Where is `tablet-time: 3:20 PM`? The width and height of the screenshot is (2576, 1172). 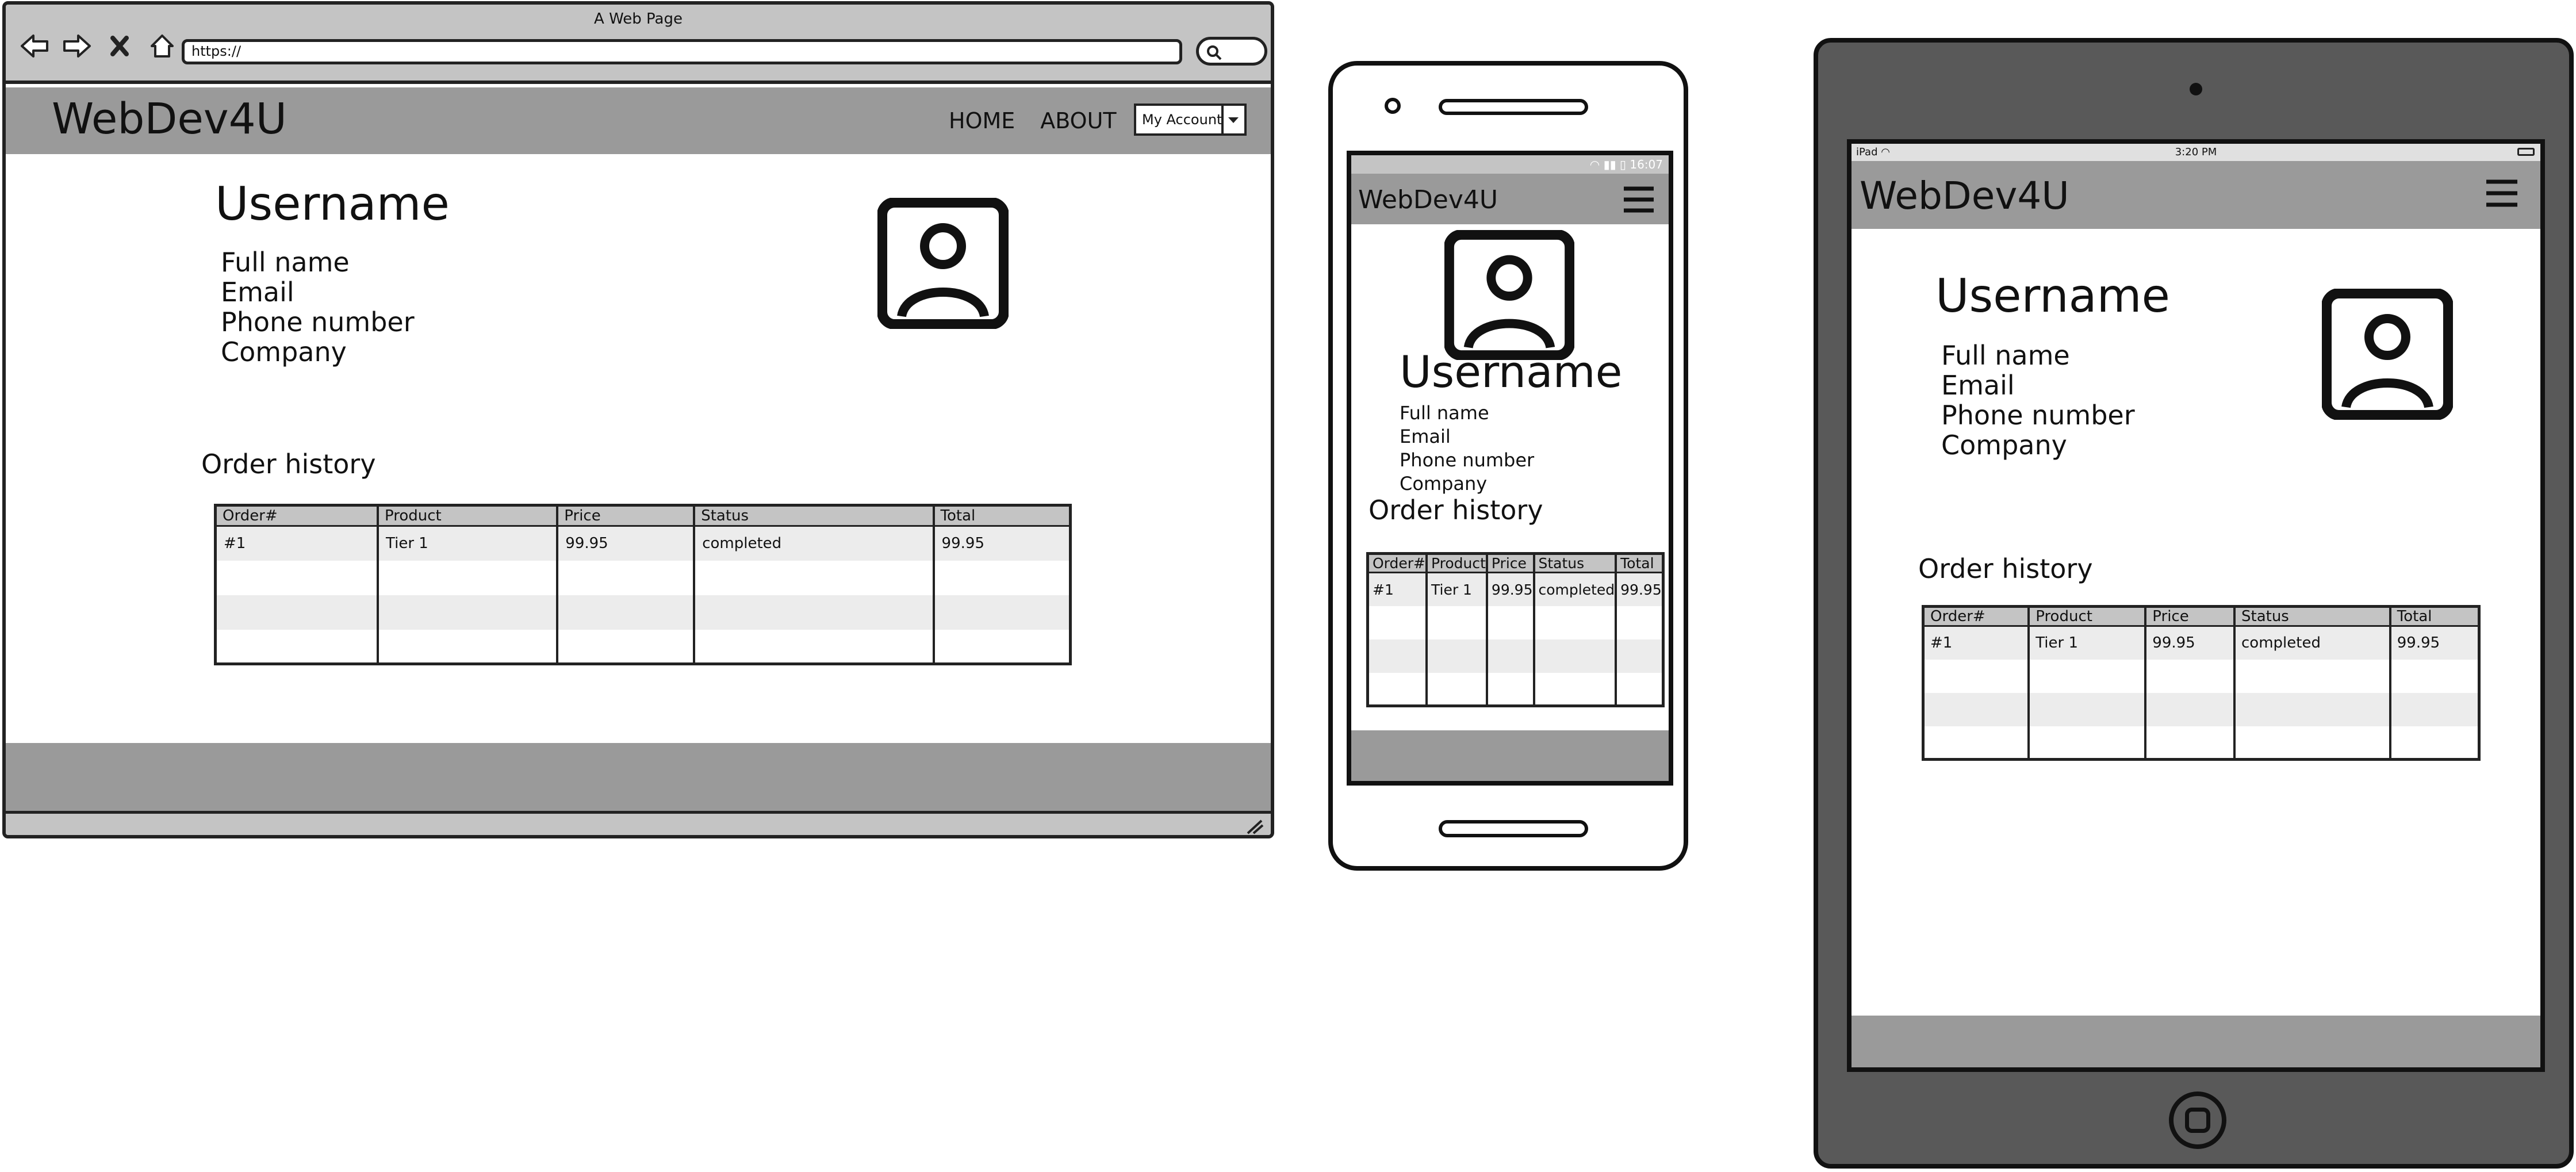
tablet-time: 3:20 PM is located at coordinates (2196, 152).